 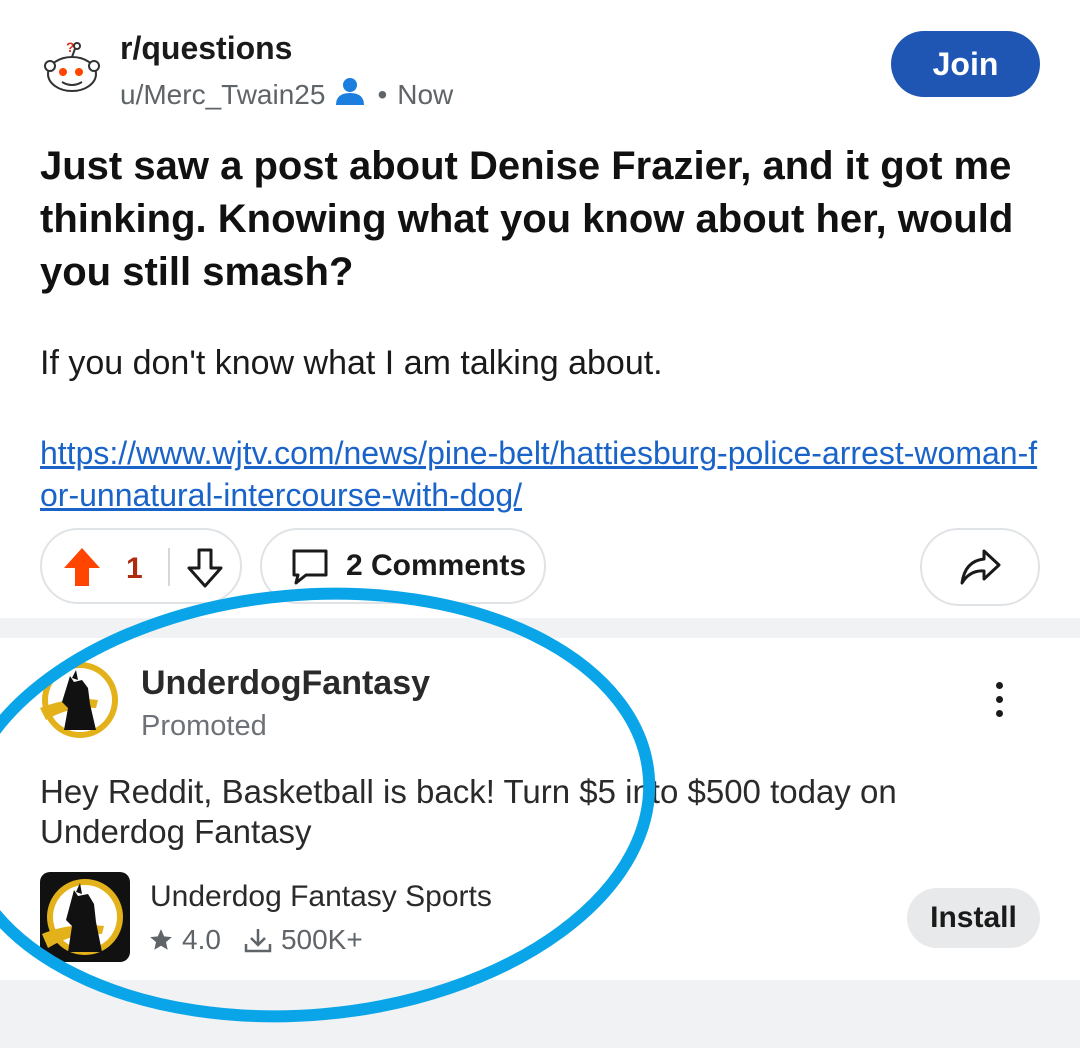 I want to click on comments-button: 2 Comments, so click(x=403, y=566).